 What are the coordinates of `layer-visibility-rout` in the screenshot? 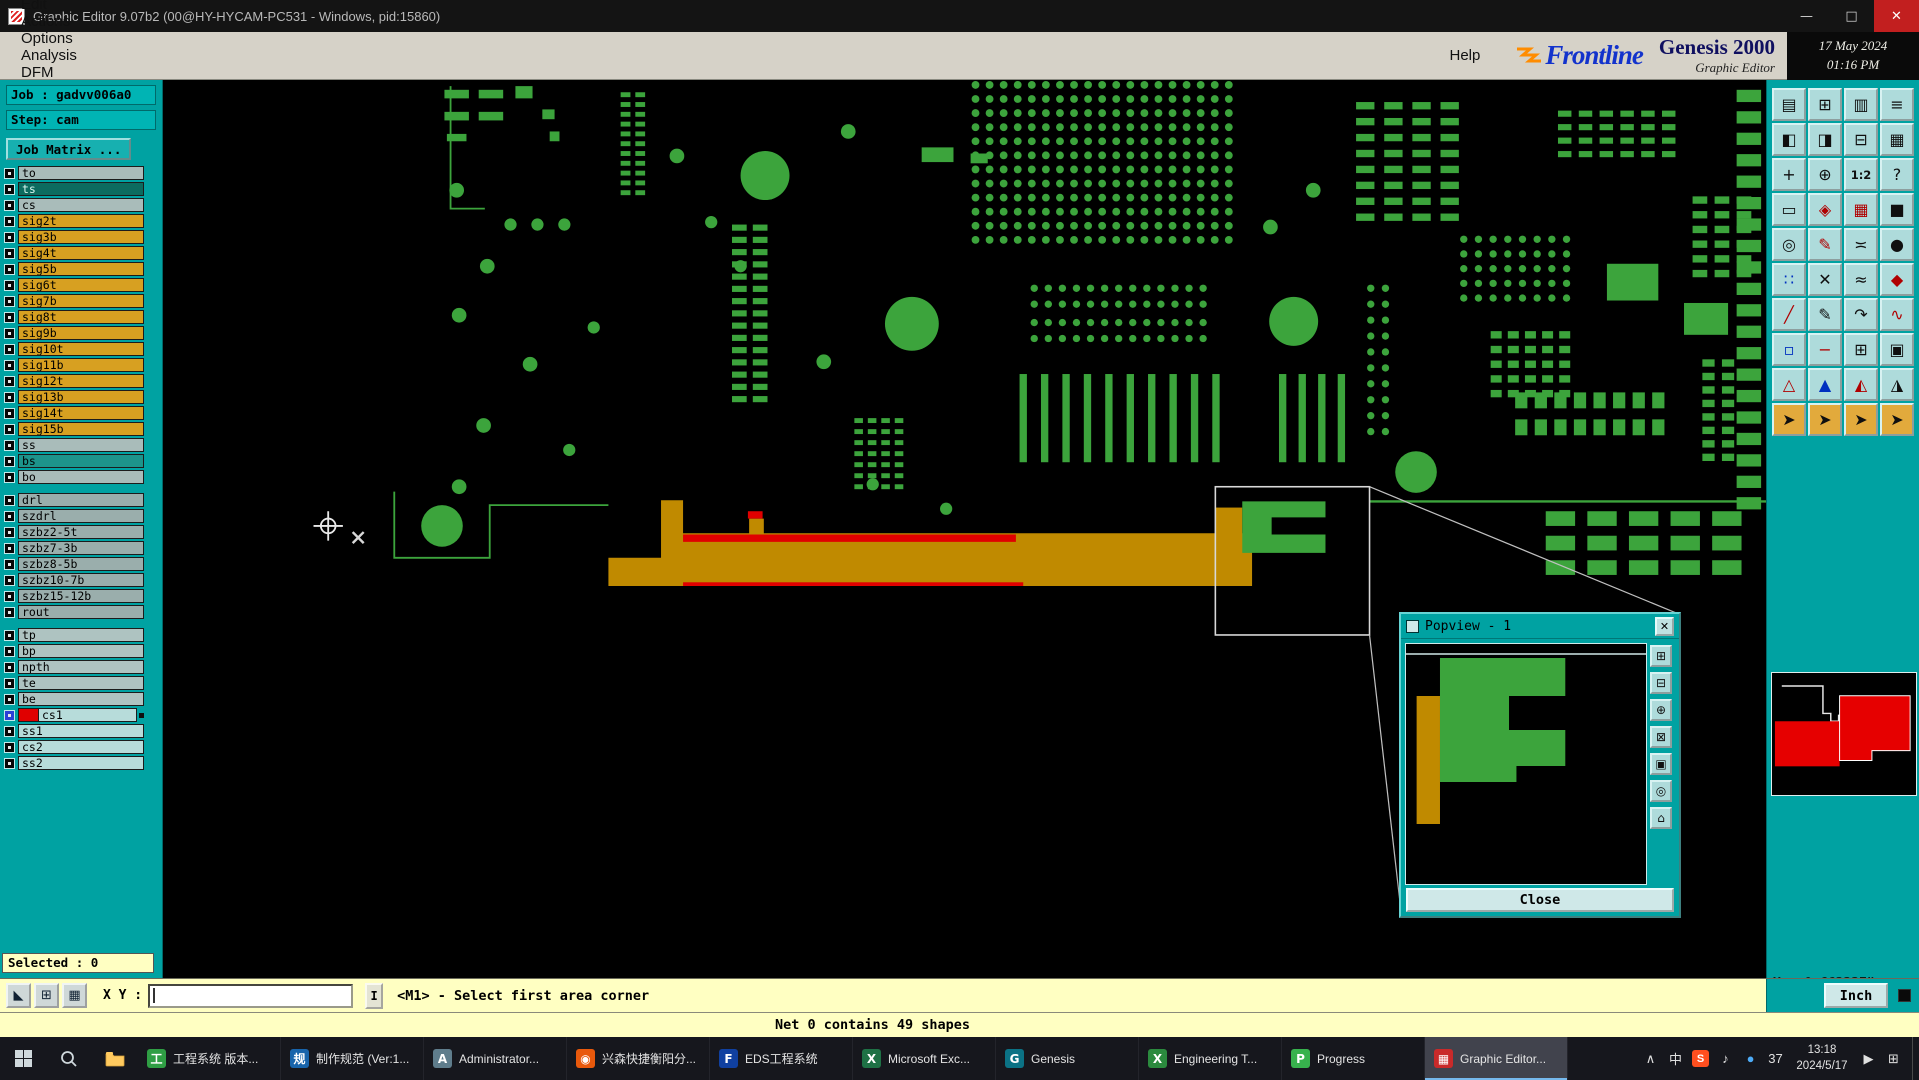 It's located at (9, 612).